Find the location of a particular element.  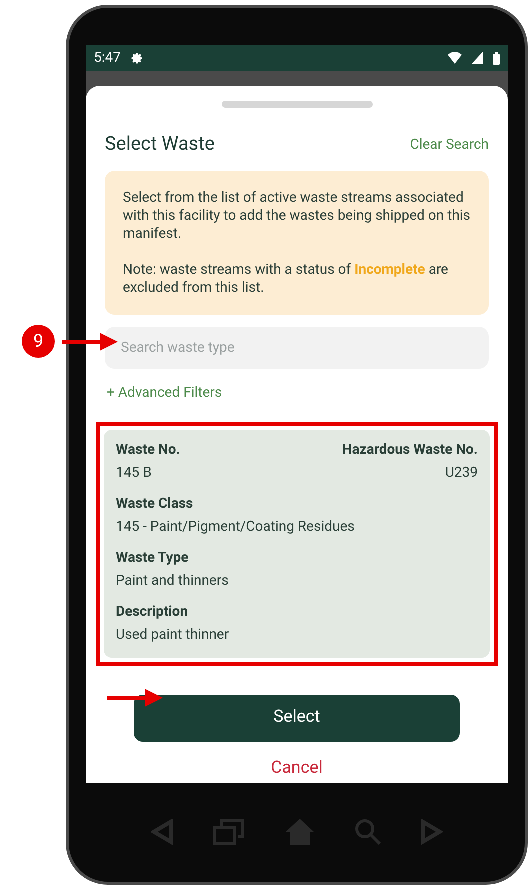

search-icon is located at coordinates (368, 832).